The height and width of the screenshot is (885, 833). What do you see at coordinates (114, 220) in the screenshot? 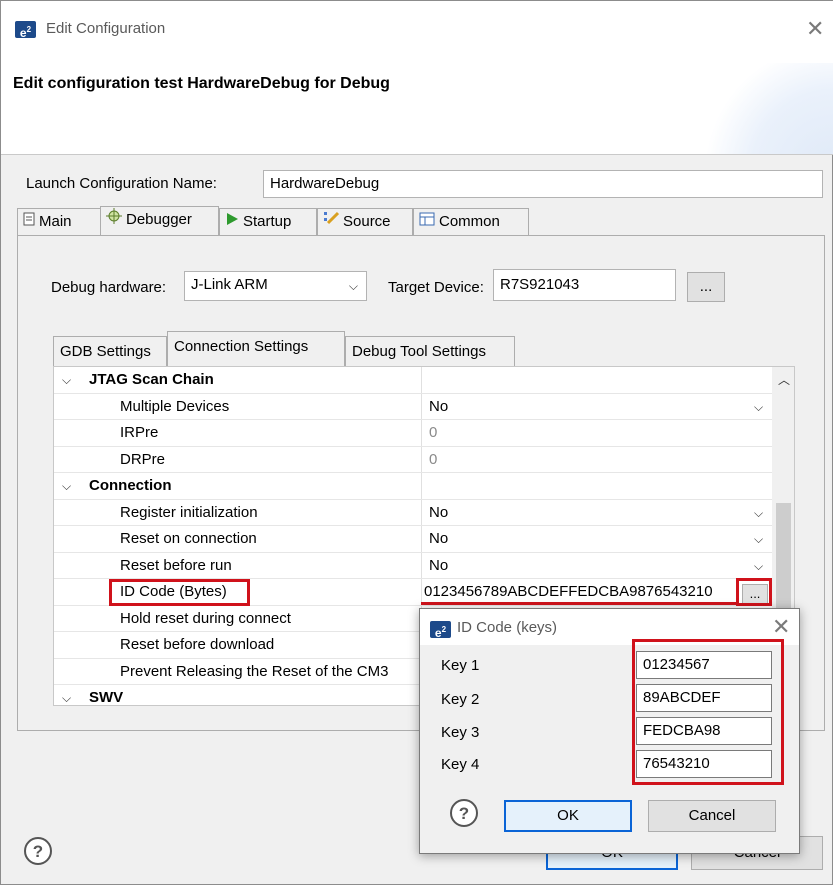
I see `bug-gear-icon` at bounding box center [114, 220].